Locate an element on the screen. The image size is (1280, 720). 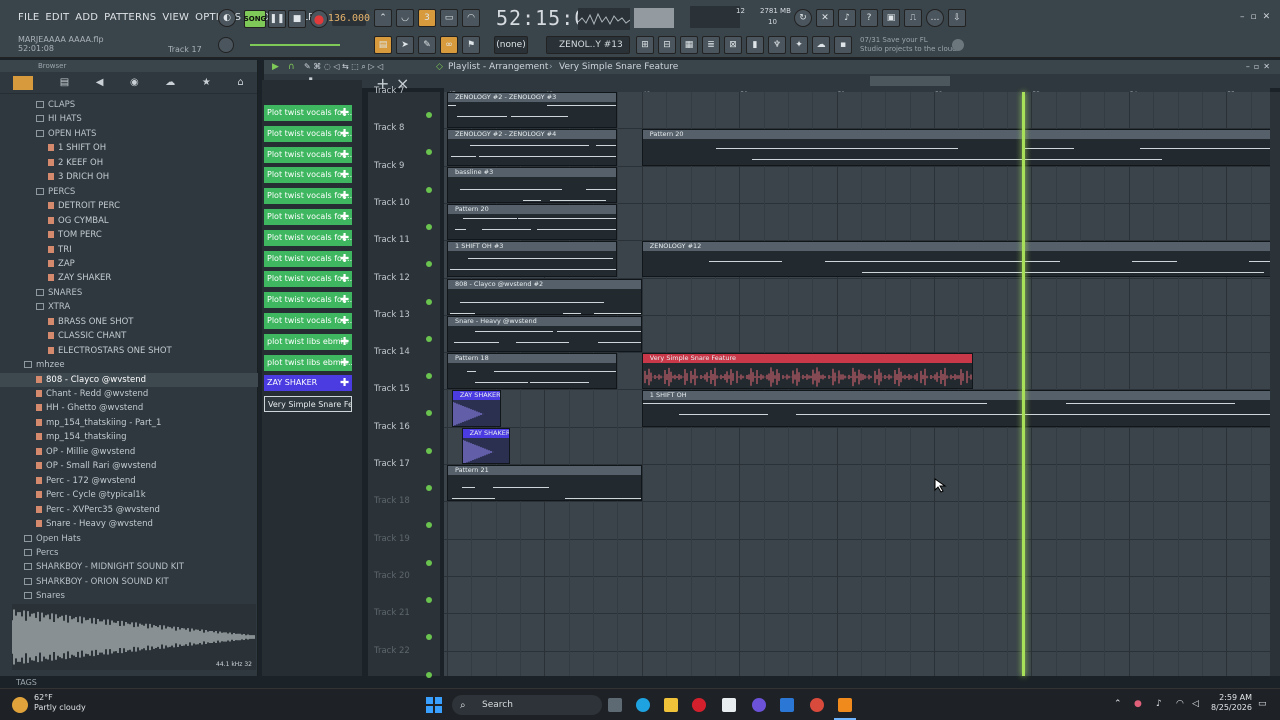
plugin-icon: ⎍ is located at coordinates (913, 18).